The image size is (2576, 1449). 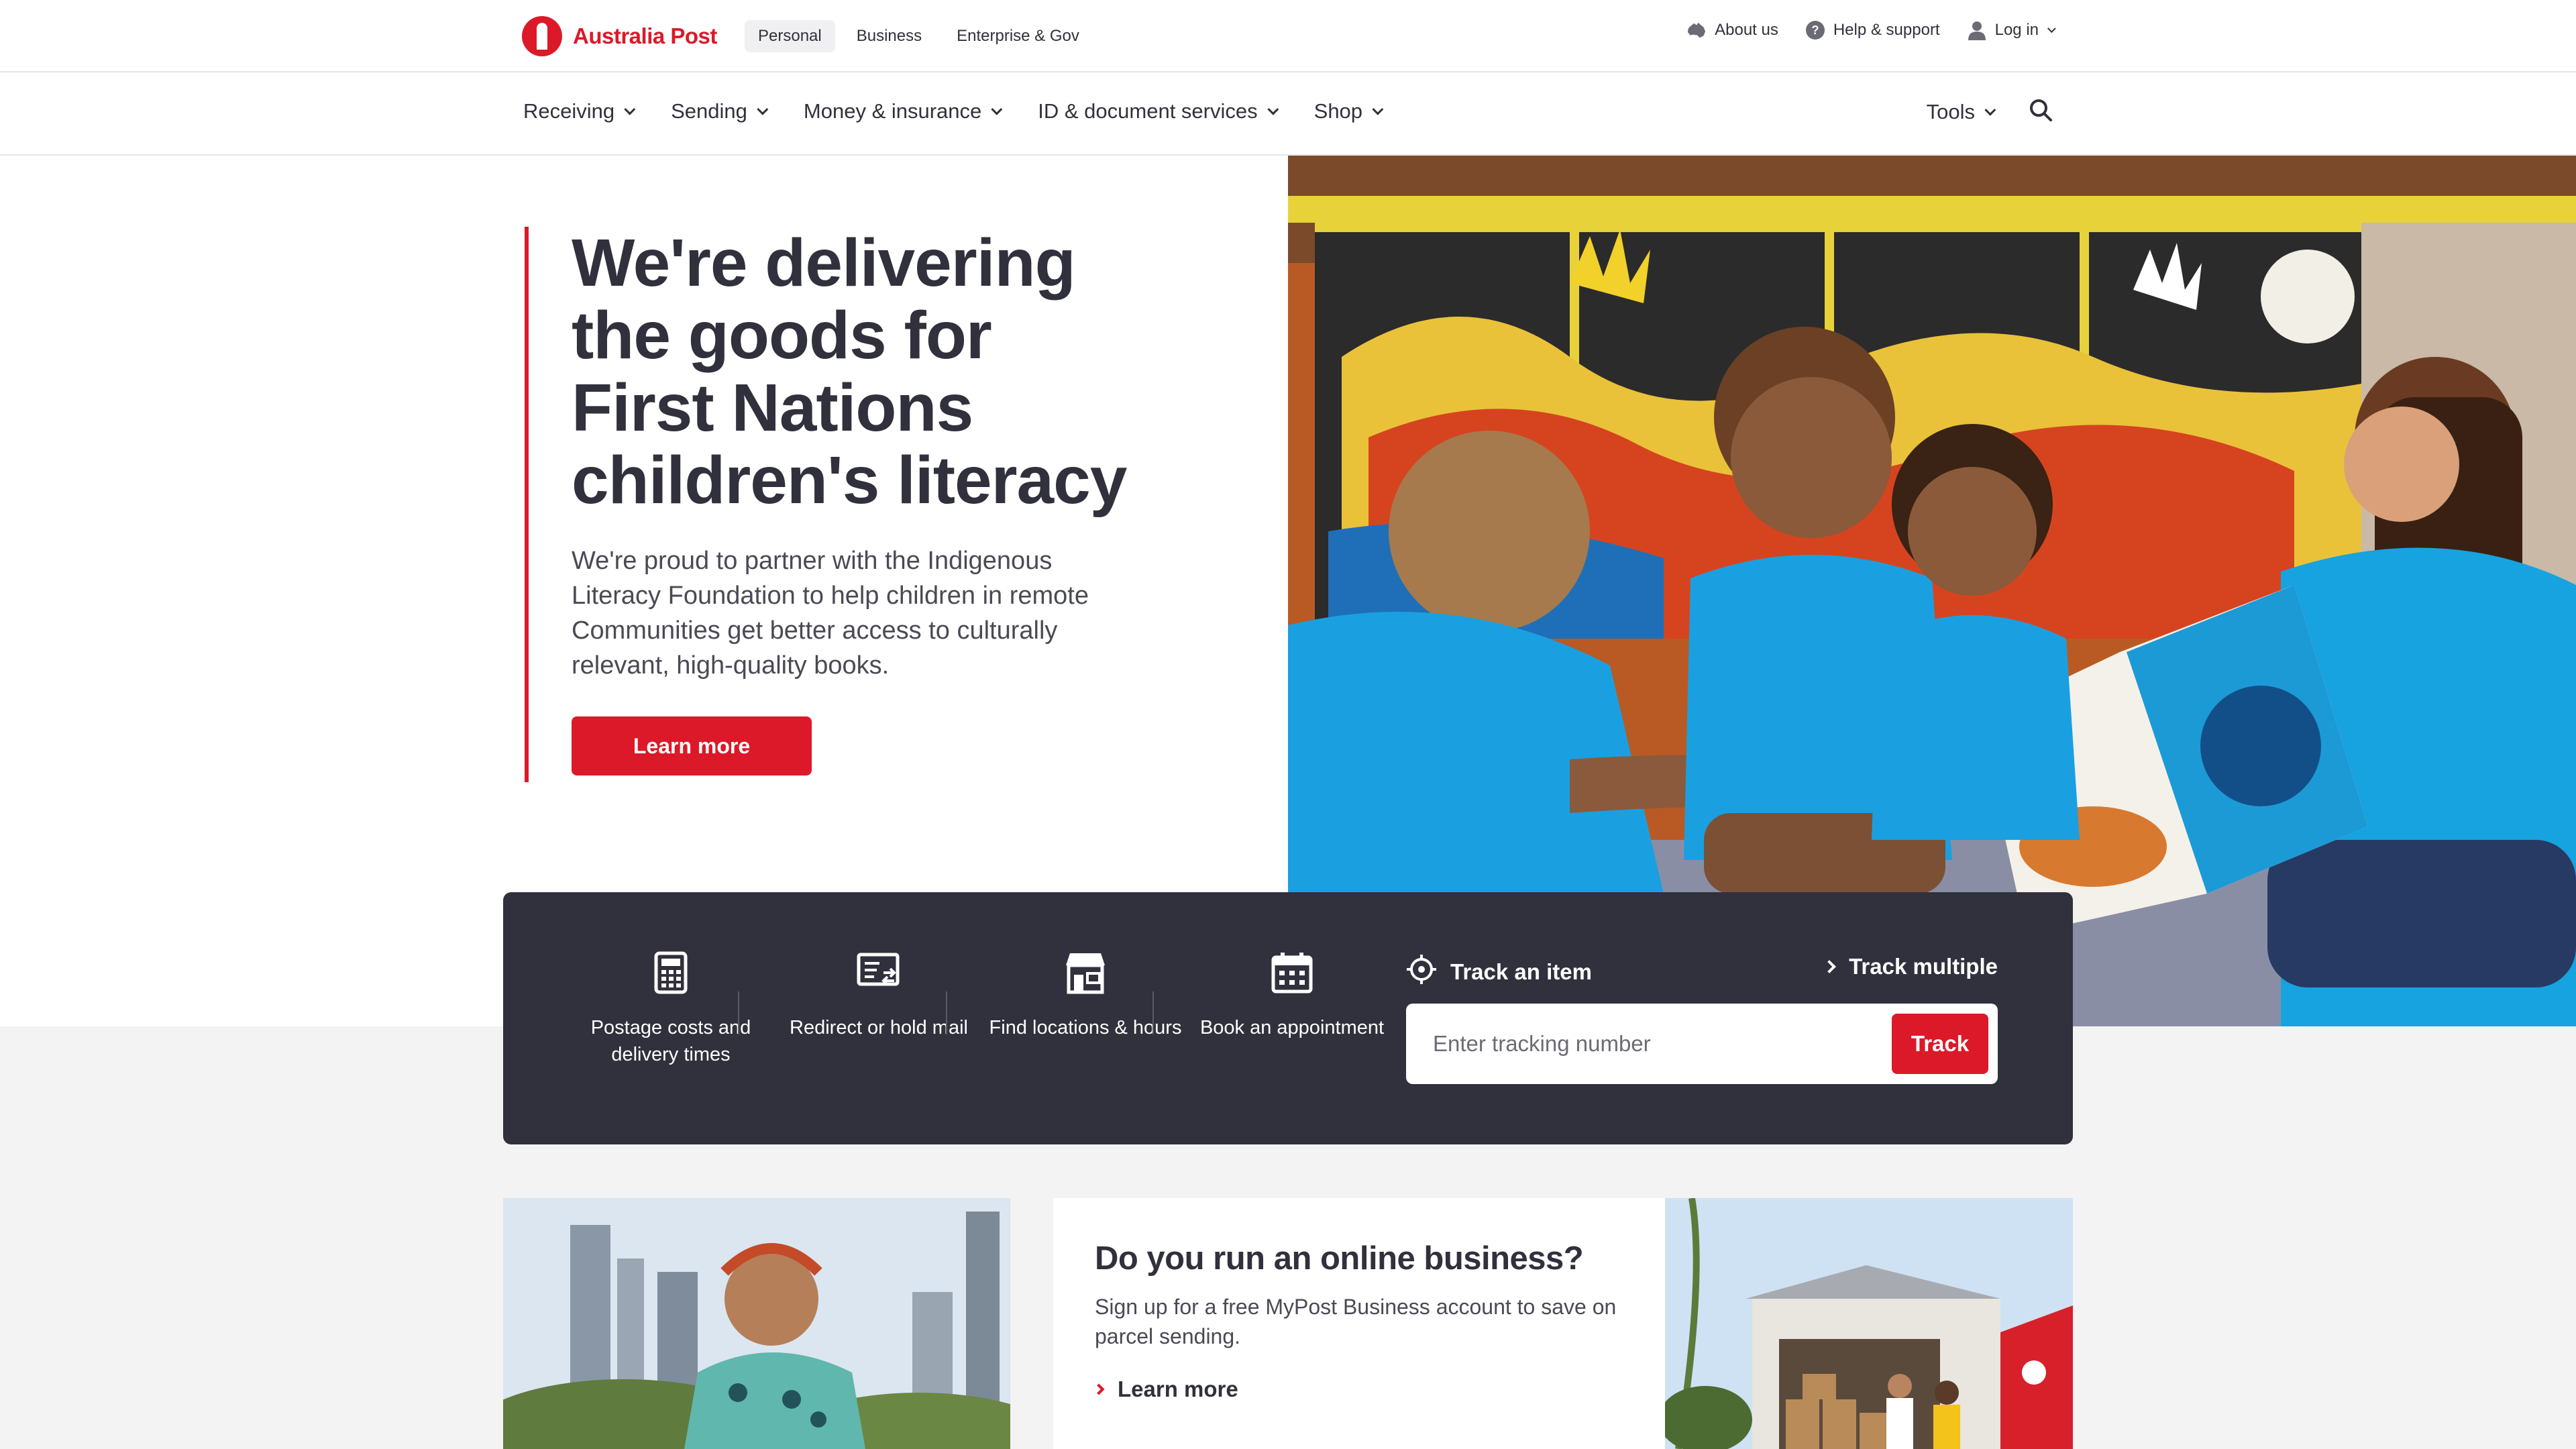 What do you see at coordinates (1940, 1044) in the screenshot?
I see `track-button: Track` at bounding box center [1940, 1044].